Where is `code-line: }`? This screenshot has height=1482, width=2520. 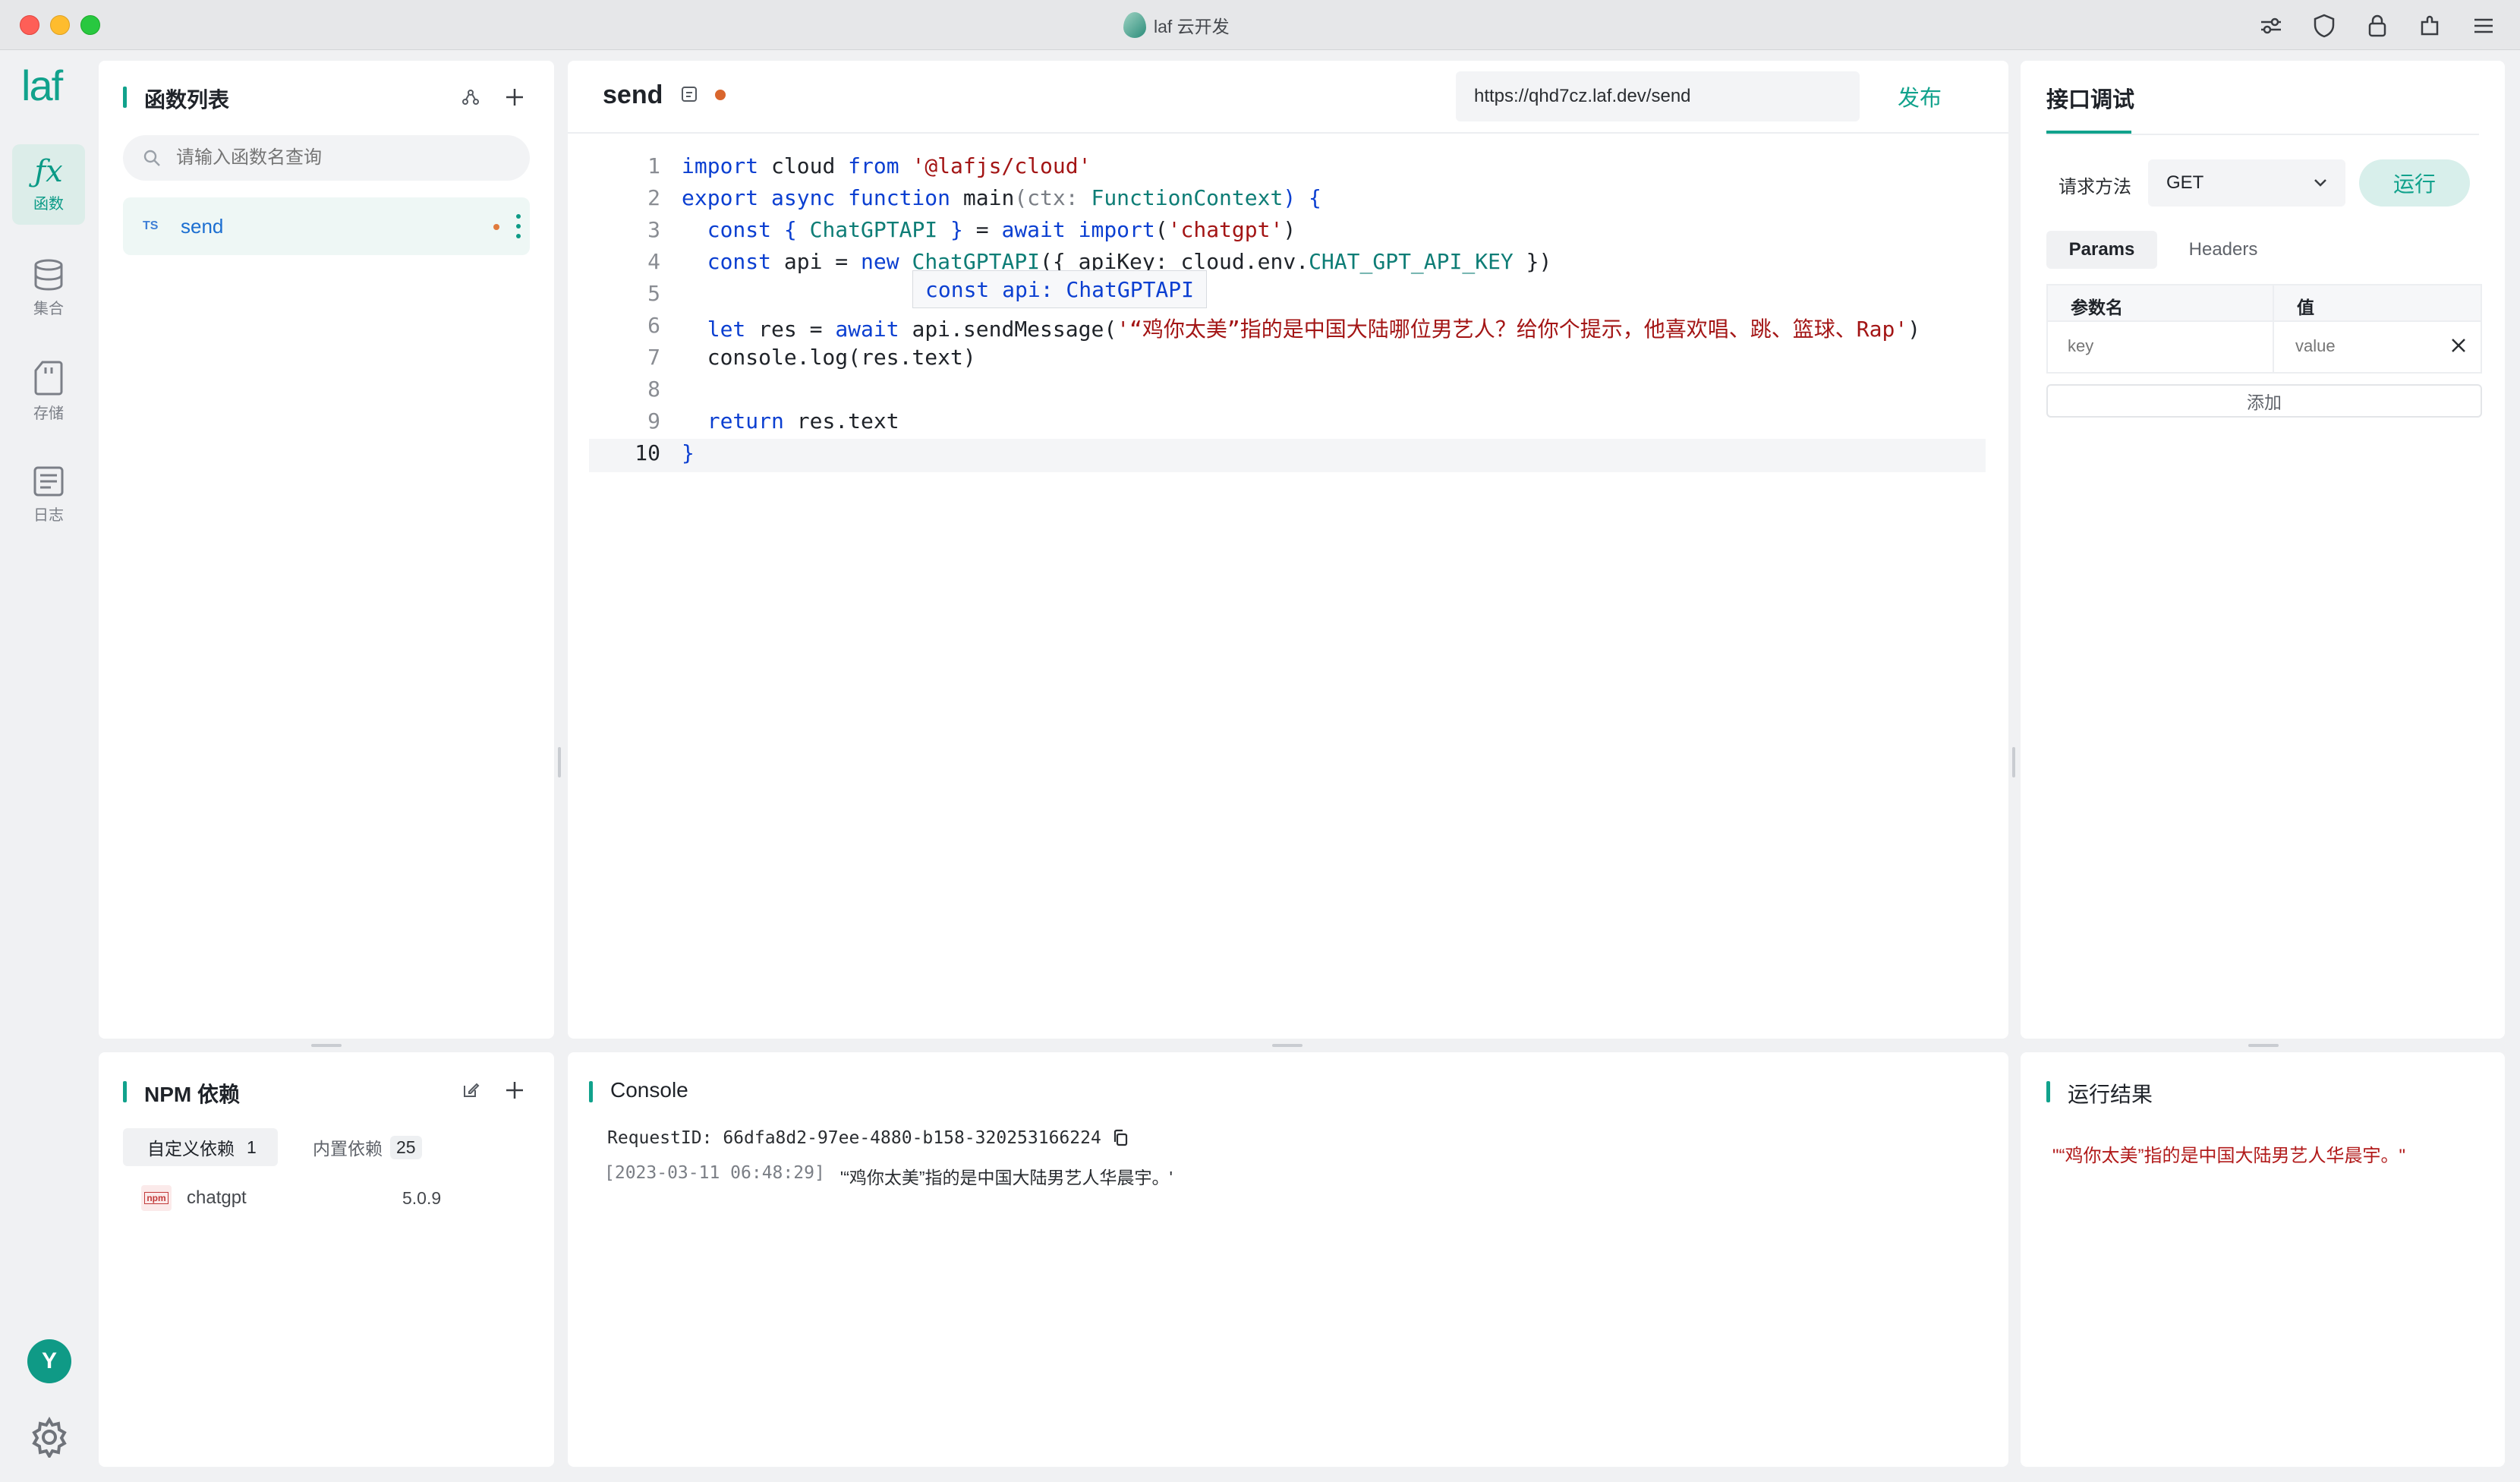 code-line: } is located at coordinates (688, 452).